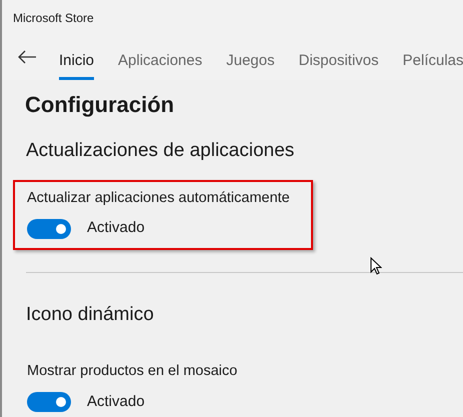  I want to click on nav-tab: Dispositivos, so click(338, 60).